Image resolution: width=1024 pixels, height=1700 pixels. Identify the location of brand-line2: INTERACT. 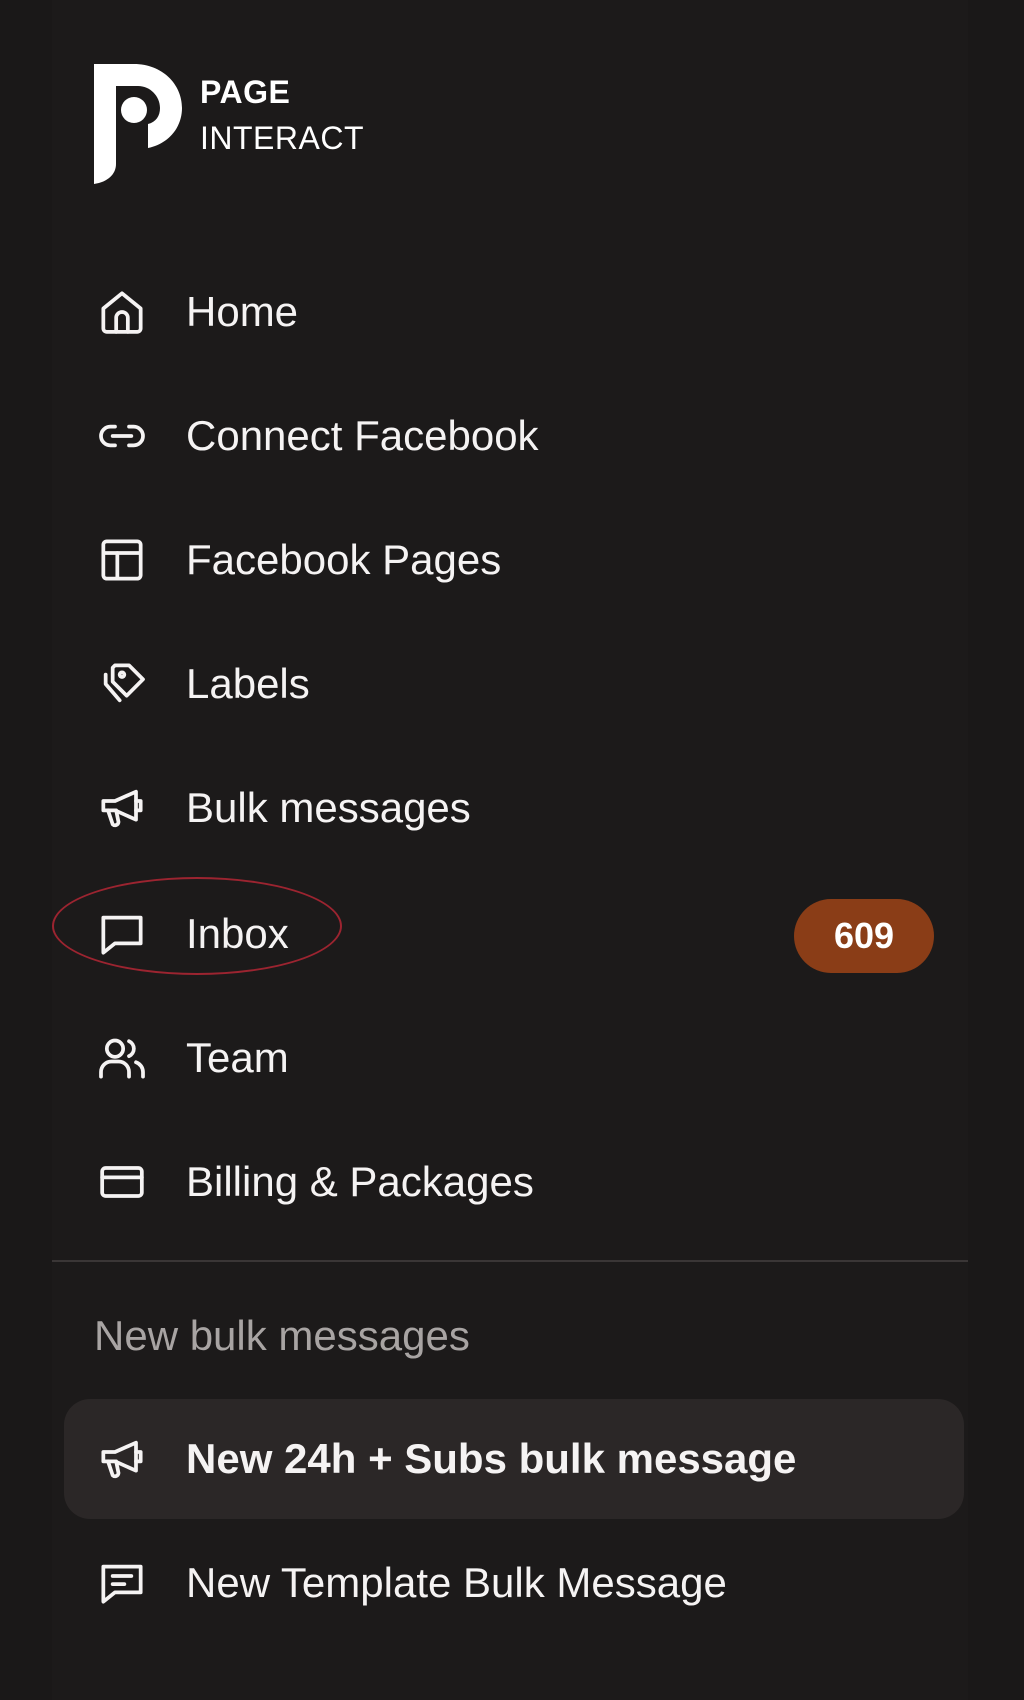
(282, 138).